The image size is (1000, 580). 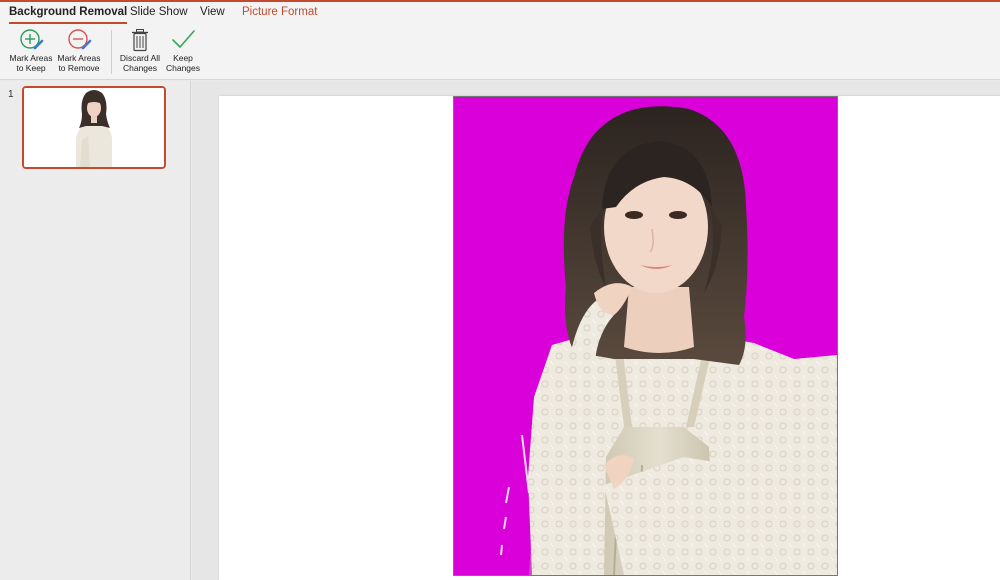 I want to click on discard-all-changes-button: Discard All Changes, so click(x=140, y=52).